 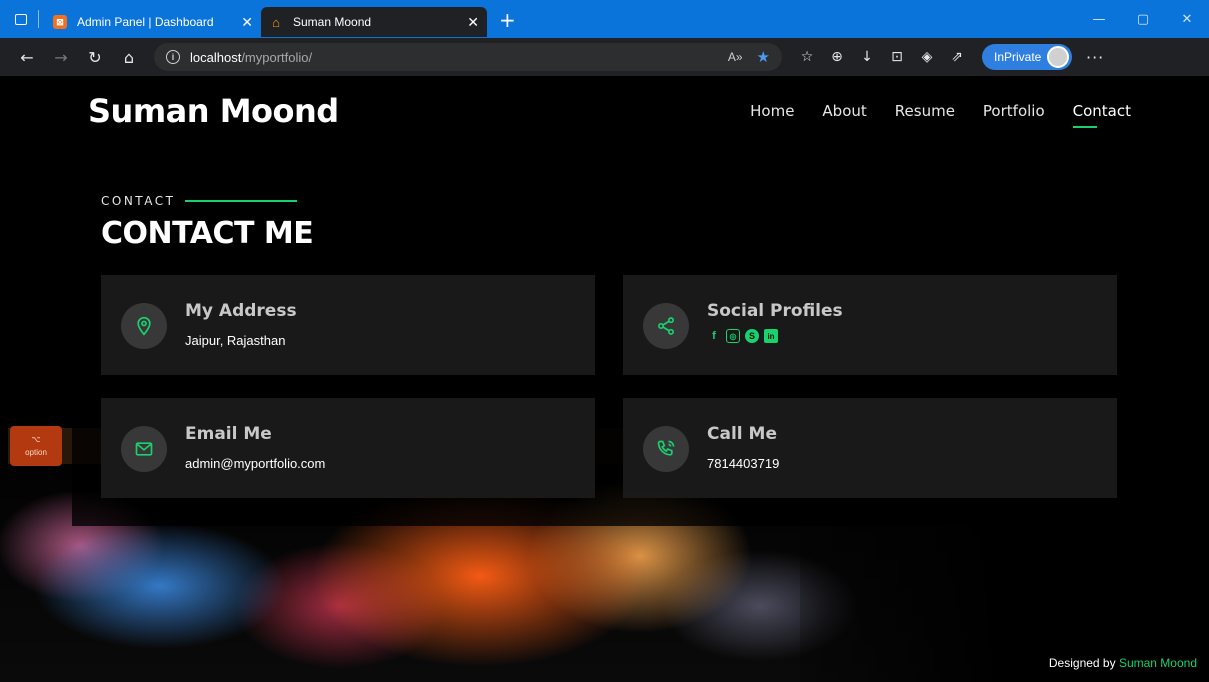 What do you see at coordinates (129, 57) in the screenshot?
I see `home-icon: ⌂` at bounding box center [129, 57].